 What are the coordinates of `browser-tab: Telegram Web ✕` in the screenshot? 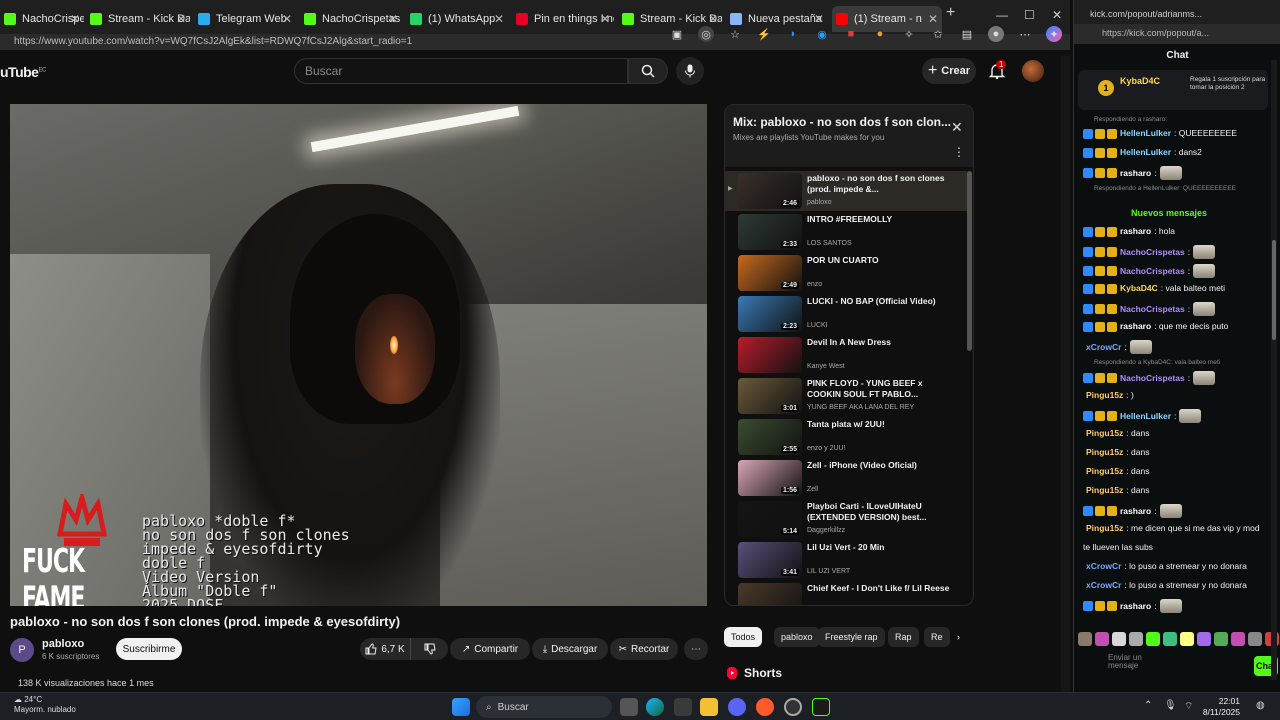 It's located at (245, 19).